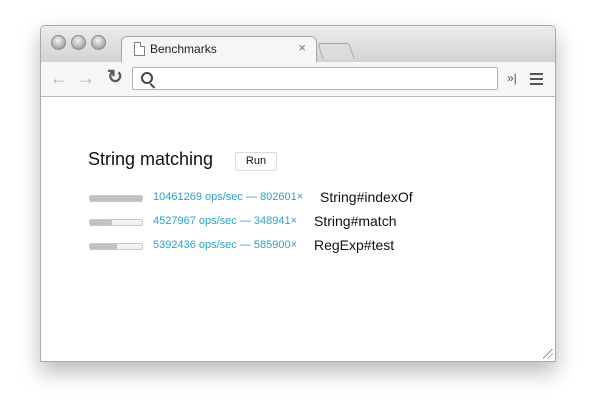 The height and width of the screenshot is (415, 594). Describe the element at coordinates (151, 159) in the screenshot. I see `page-title: String matching` at that location.